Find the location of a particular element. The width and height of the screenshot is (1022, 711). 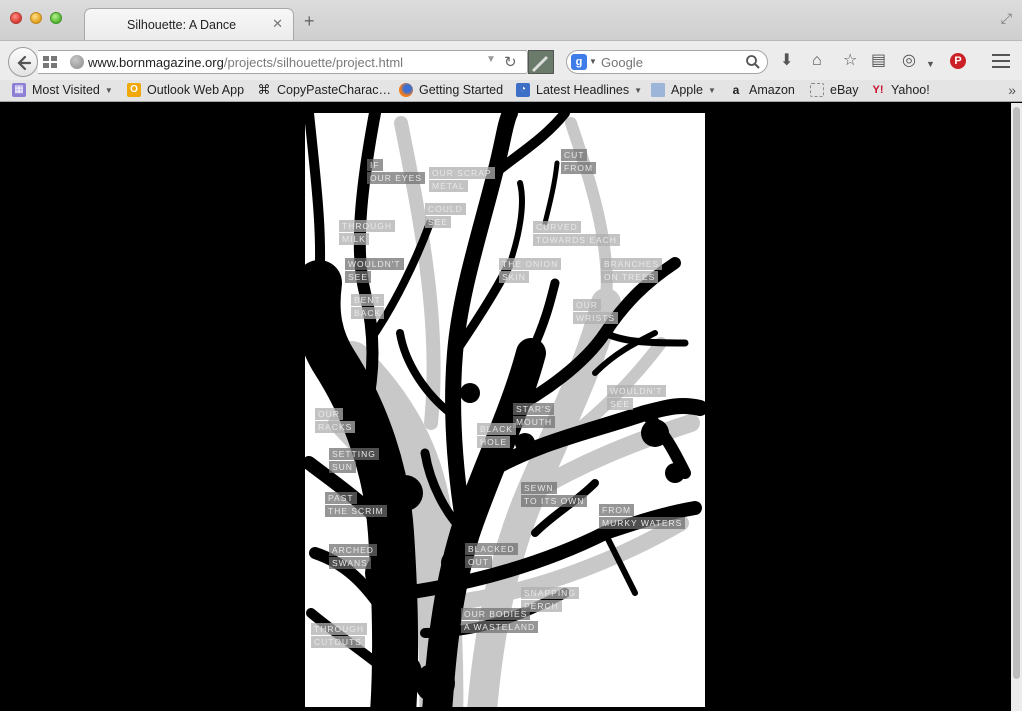

poem-word-22: our bodies a wasteland is located at coordinates (500, 621).